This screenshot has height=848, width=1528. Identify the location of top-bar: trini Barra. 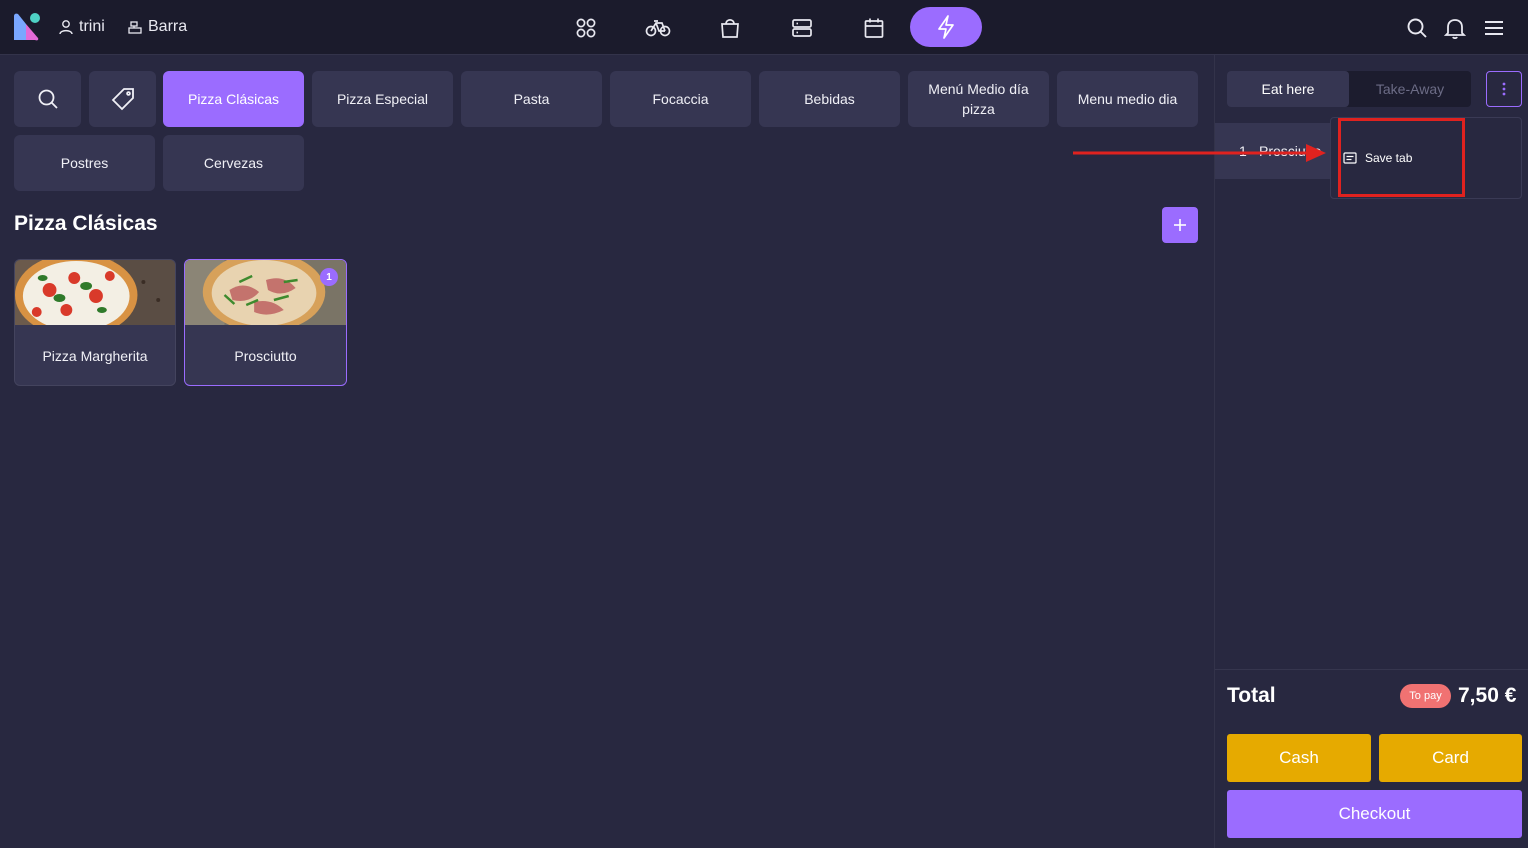
(764, 27).